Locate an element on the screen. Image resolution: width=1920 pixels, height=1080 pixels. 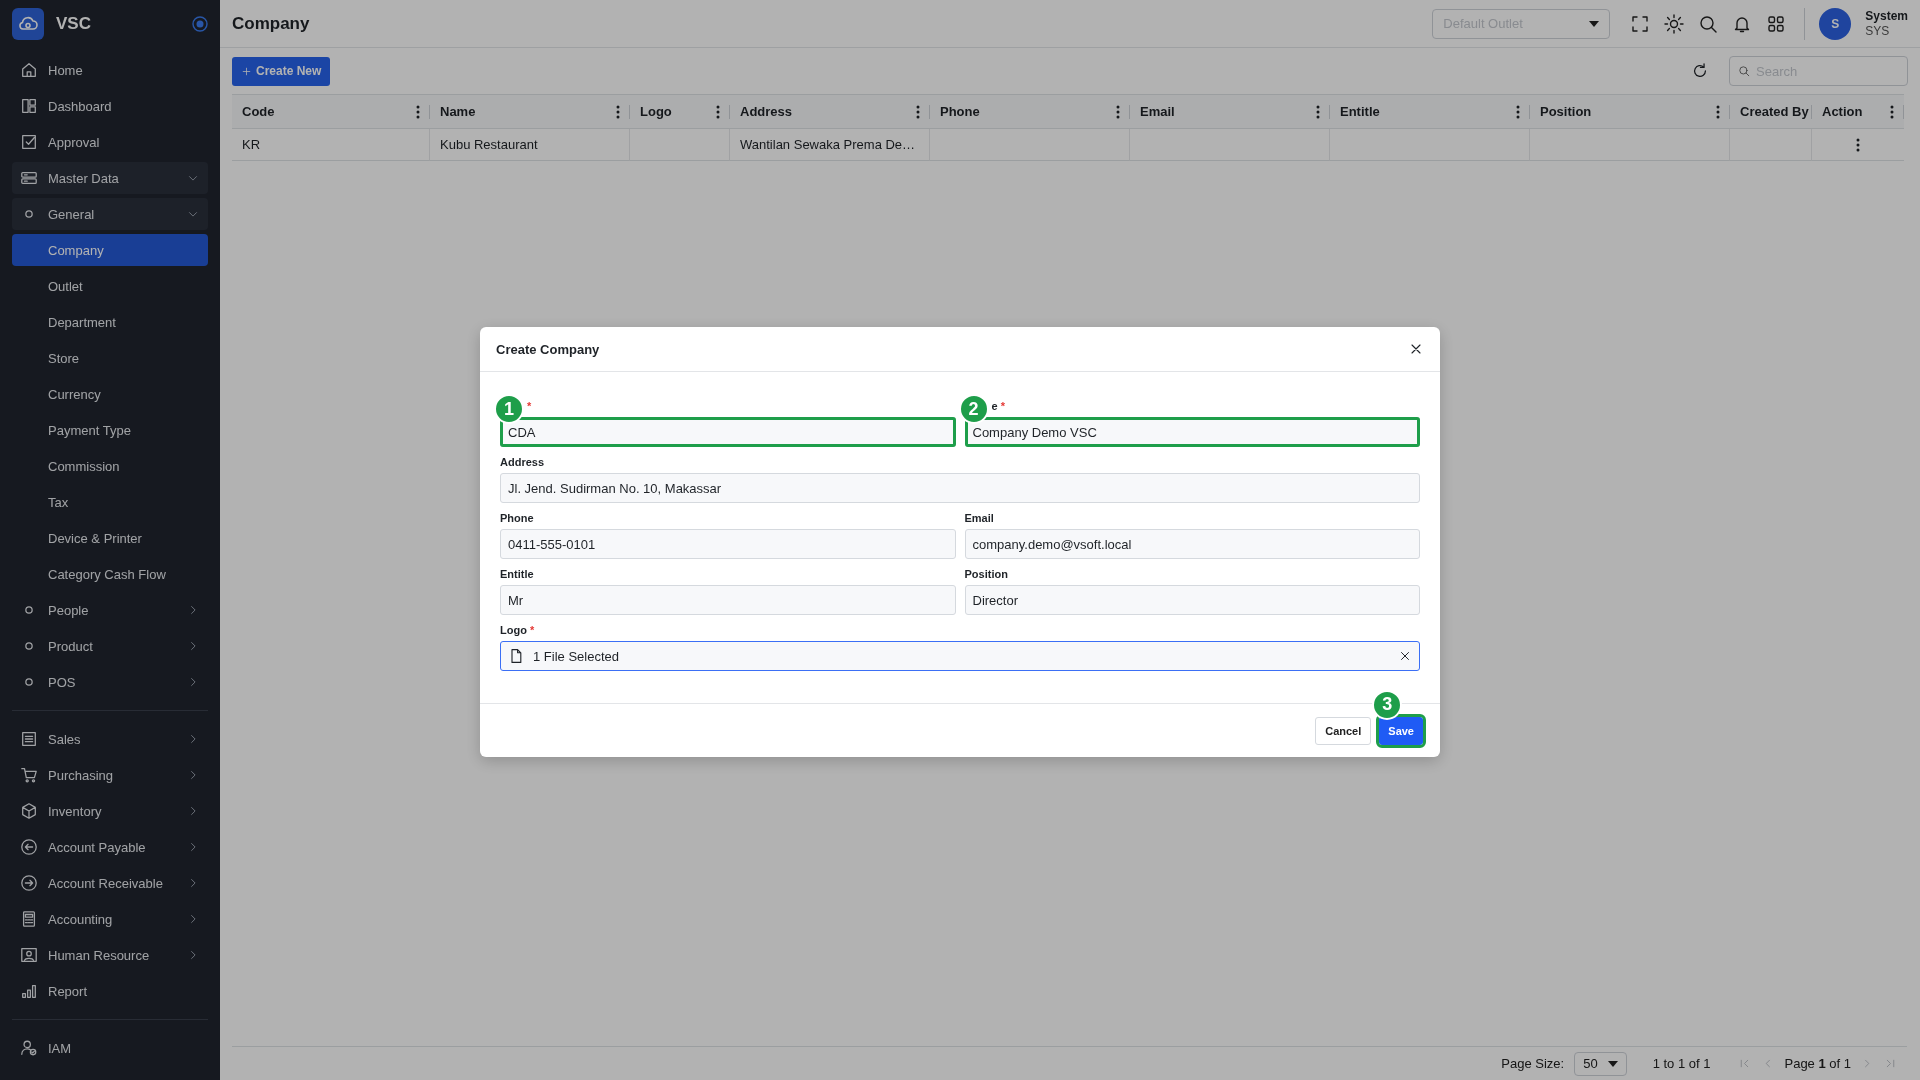
file-field: 1 File Selected is located at coordinates (960, 656).